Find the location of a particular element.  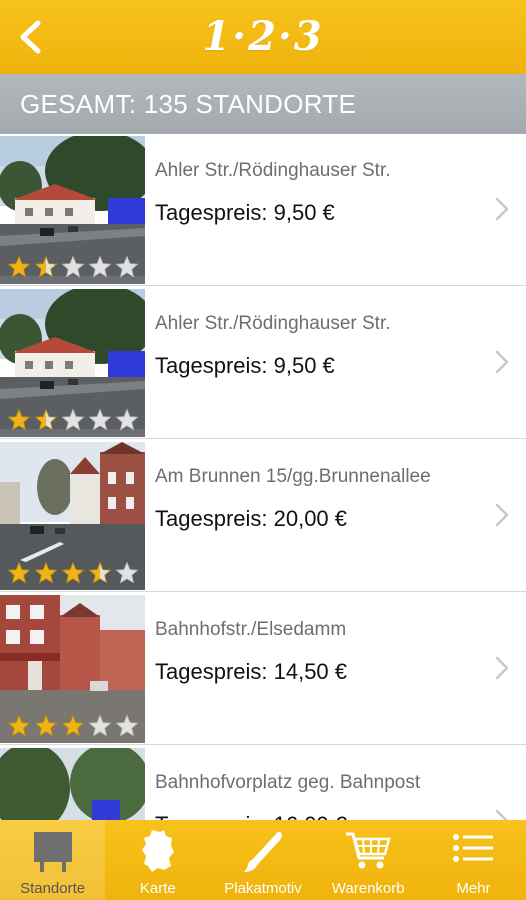

location-daily-price: Tagespreis: 20,00 € is located at coordinates (251, 518).